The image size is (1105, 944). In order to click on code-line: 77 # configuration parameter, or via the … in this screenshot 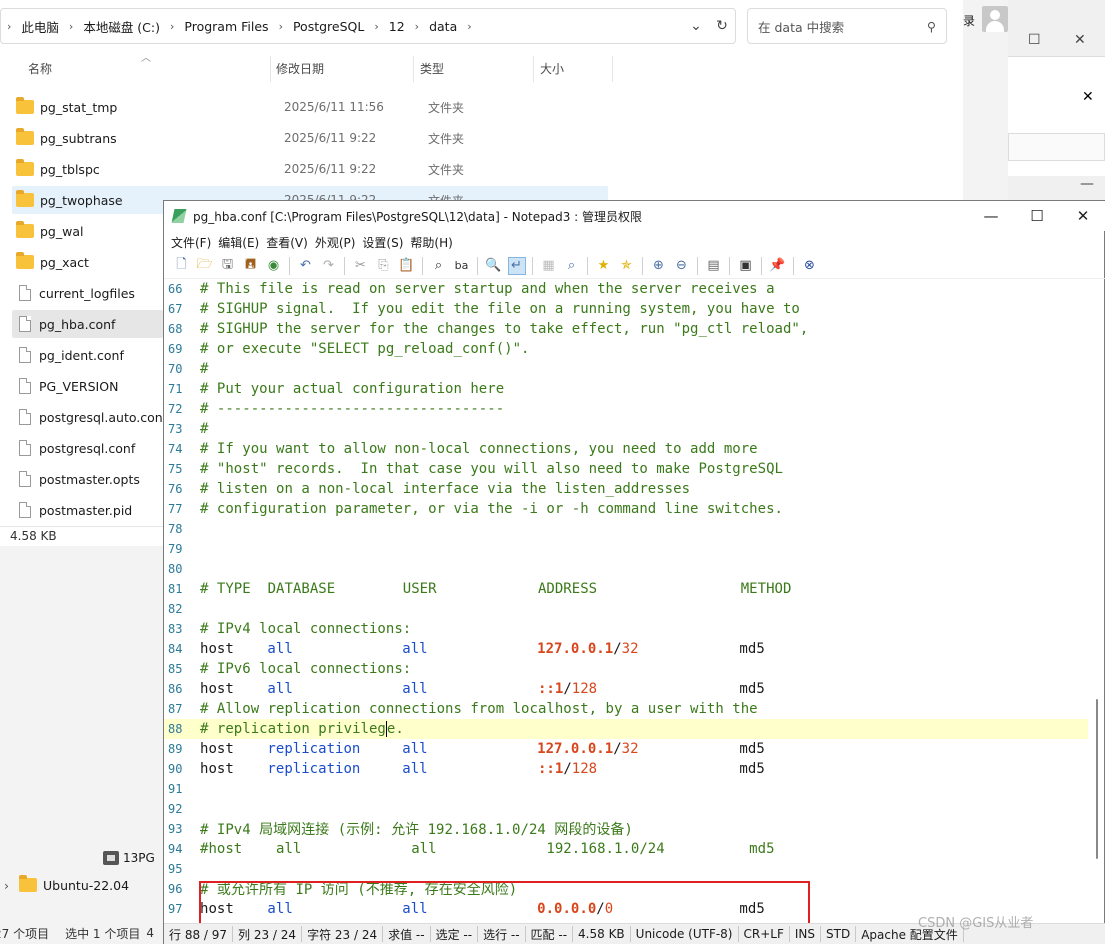, I will do `click(627, 509)`.